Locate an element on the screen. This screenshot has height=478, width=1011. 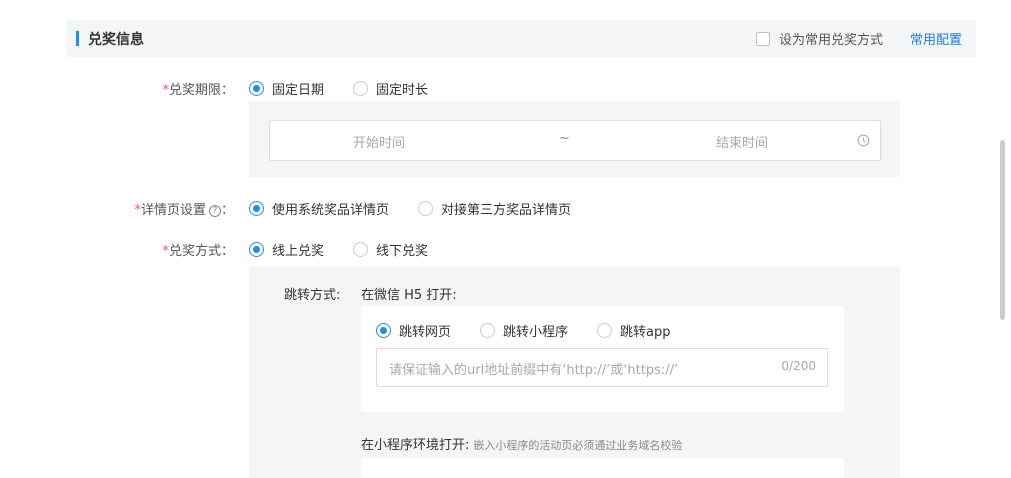
detail-option-third-party: 对接第三方奖品详情页 is located at coordinates (494, 208).